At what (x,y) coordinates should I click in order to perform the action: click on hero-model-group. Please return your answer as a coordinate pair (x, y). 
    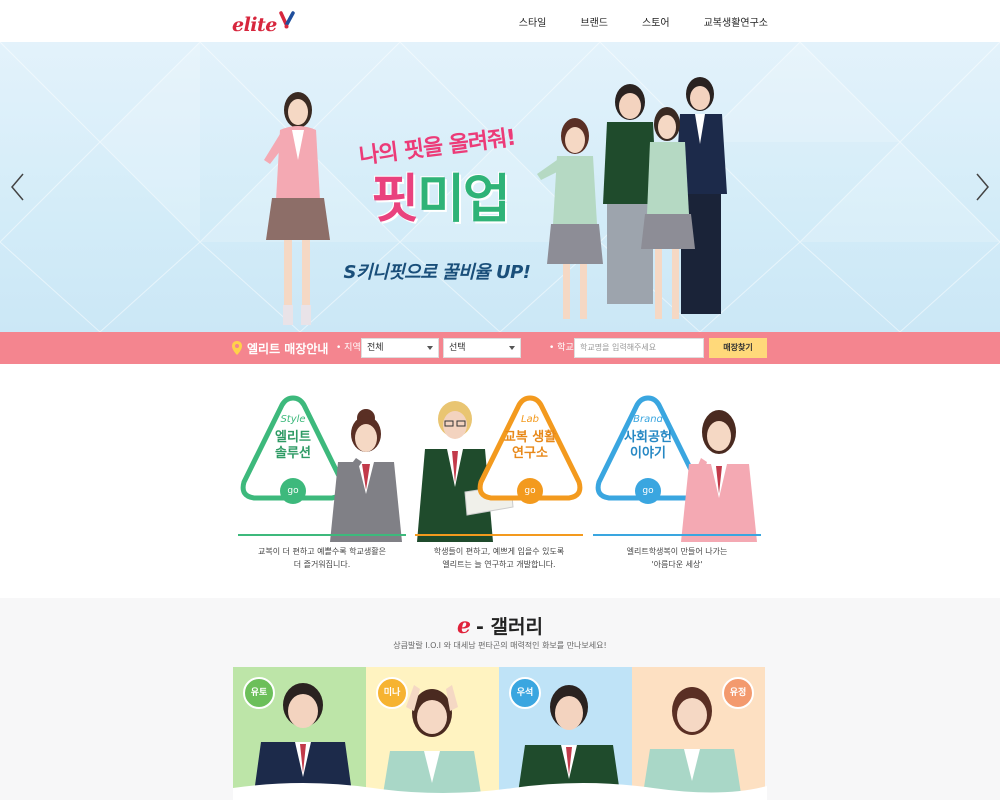
    Looking at the image, I should click on (632, 198).